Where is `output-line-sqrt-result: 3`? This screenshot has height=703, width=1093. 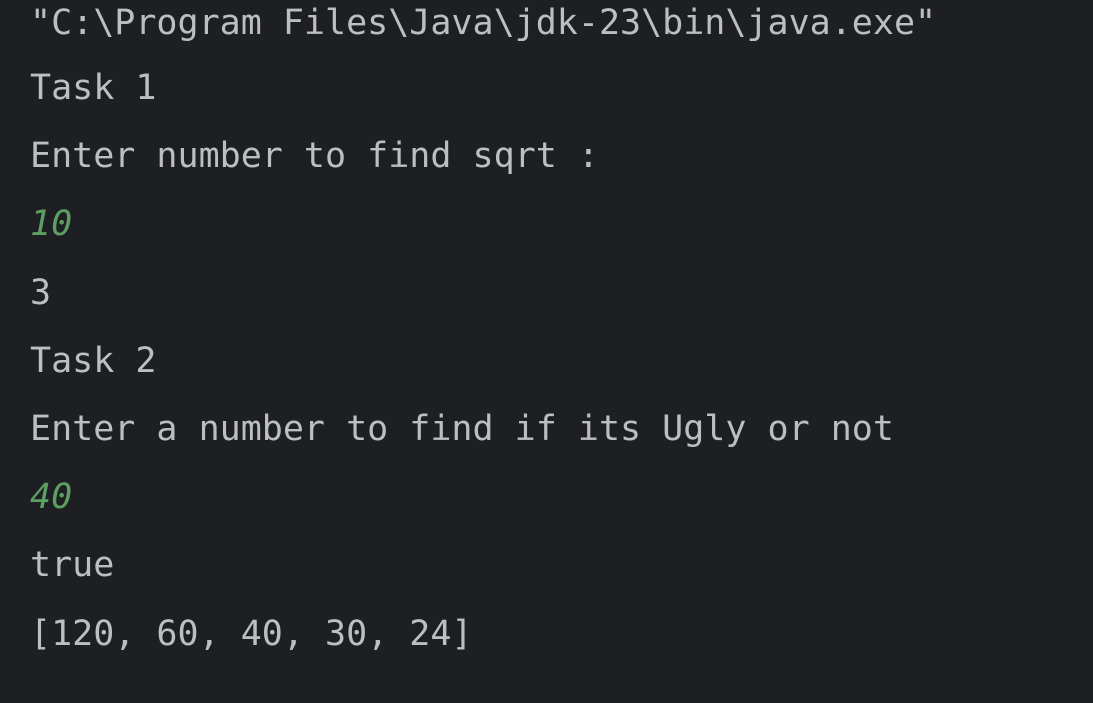
output-line-sqrt-result: 3 is located at coordinates (41, 292).